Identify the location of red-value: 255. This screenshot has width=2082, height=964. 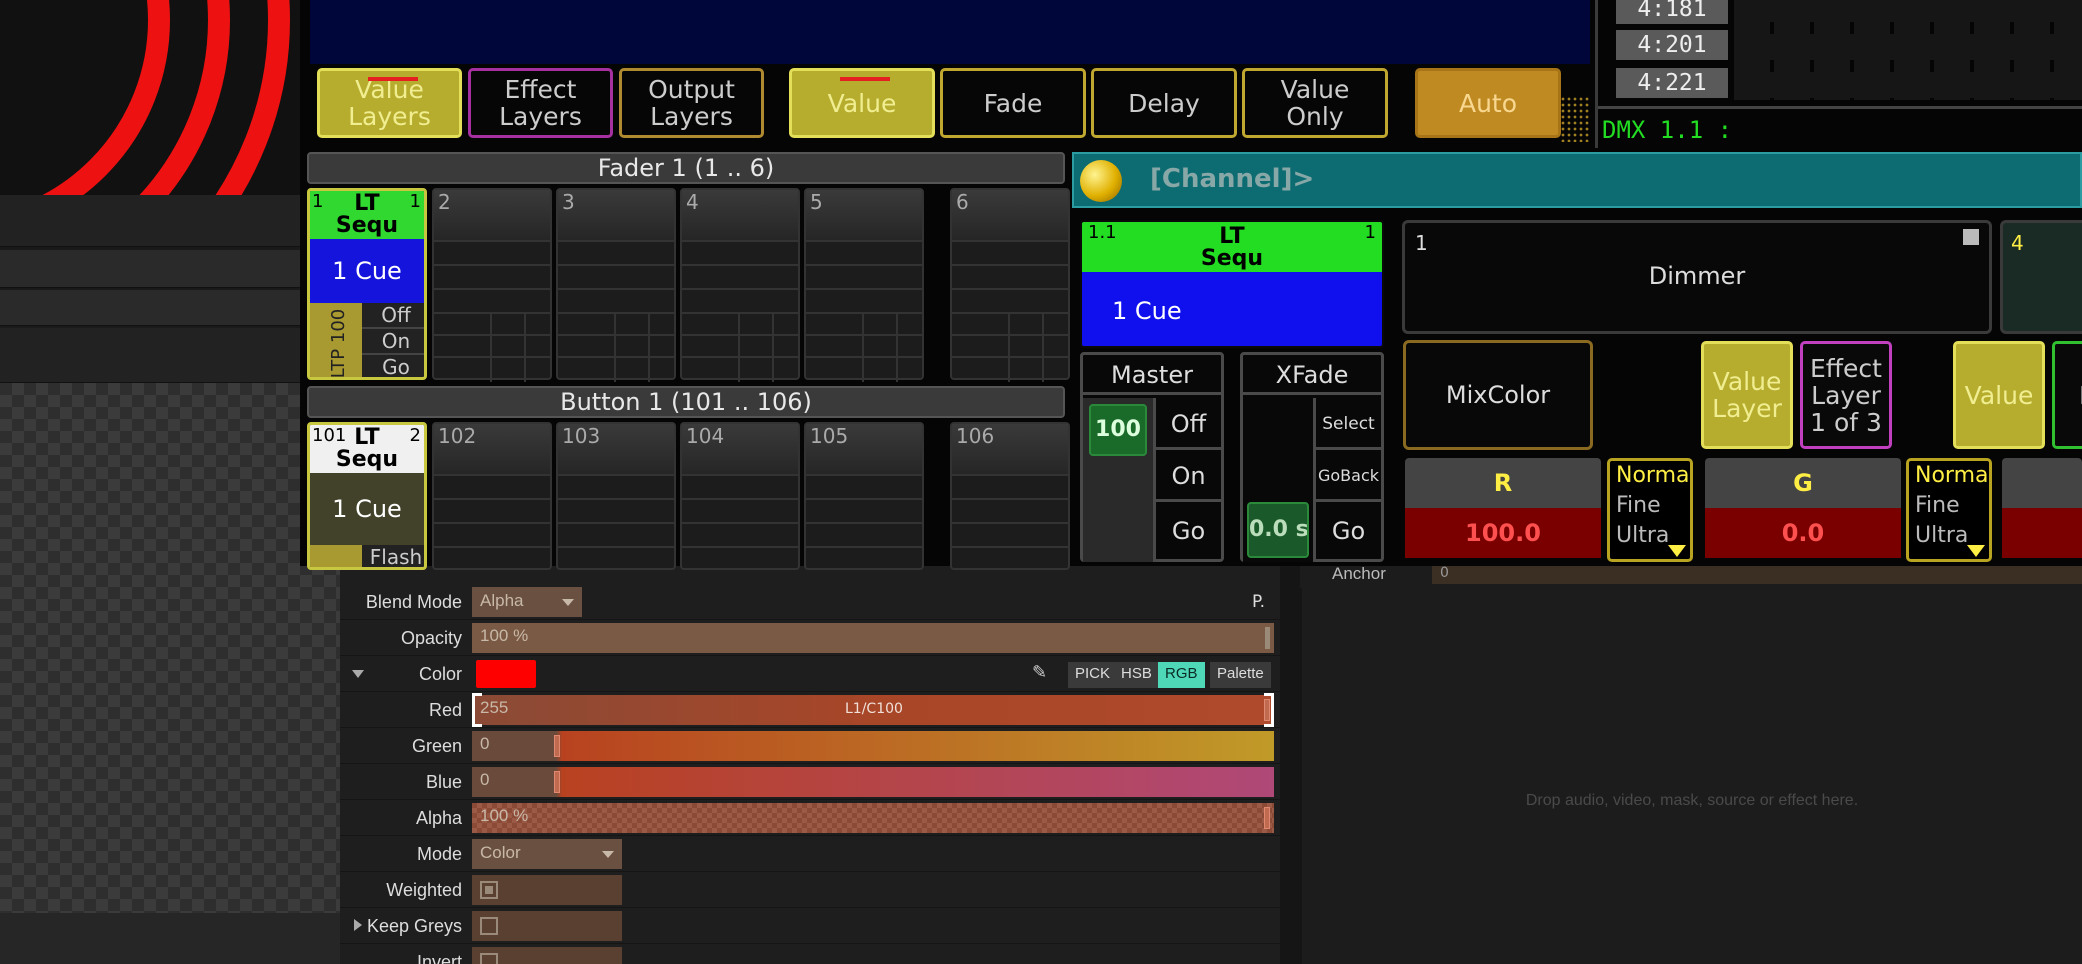
(494, 707).